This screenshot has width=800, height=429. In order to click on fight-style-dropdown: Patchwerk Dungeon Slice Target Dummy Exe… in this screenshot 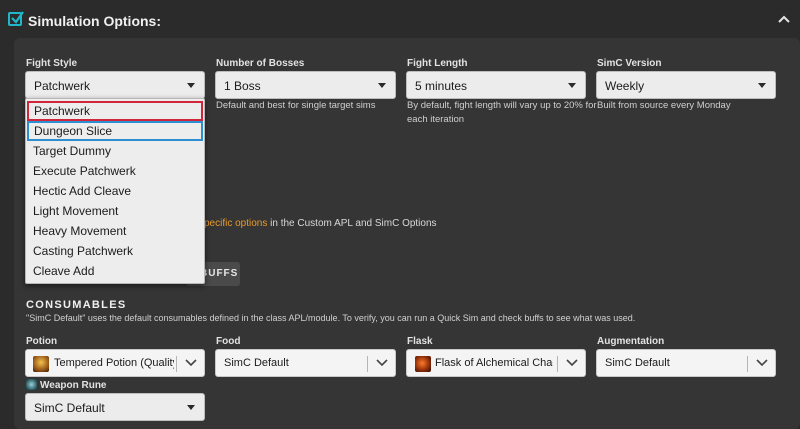, I will do `click(115, 191)`.